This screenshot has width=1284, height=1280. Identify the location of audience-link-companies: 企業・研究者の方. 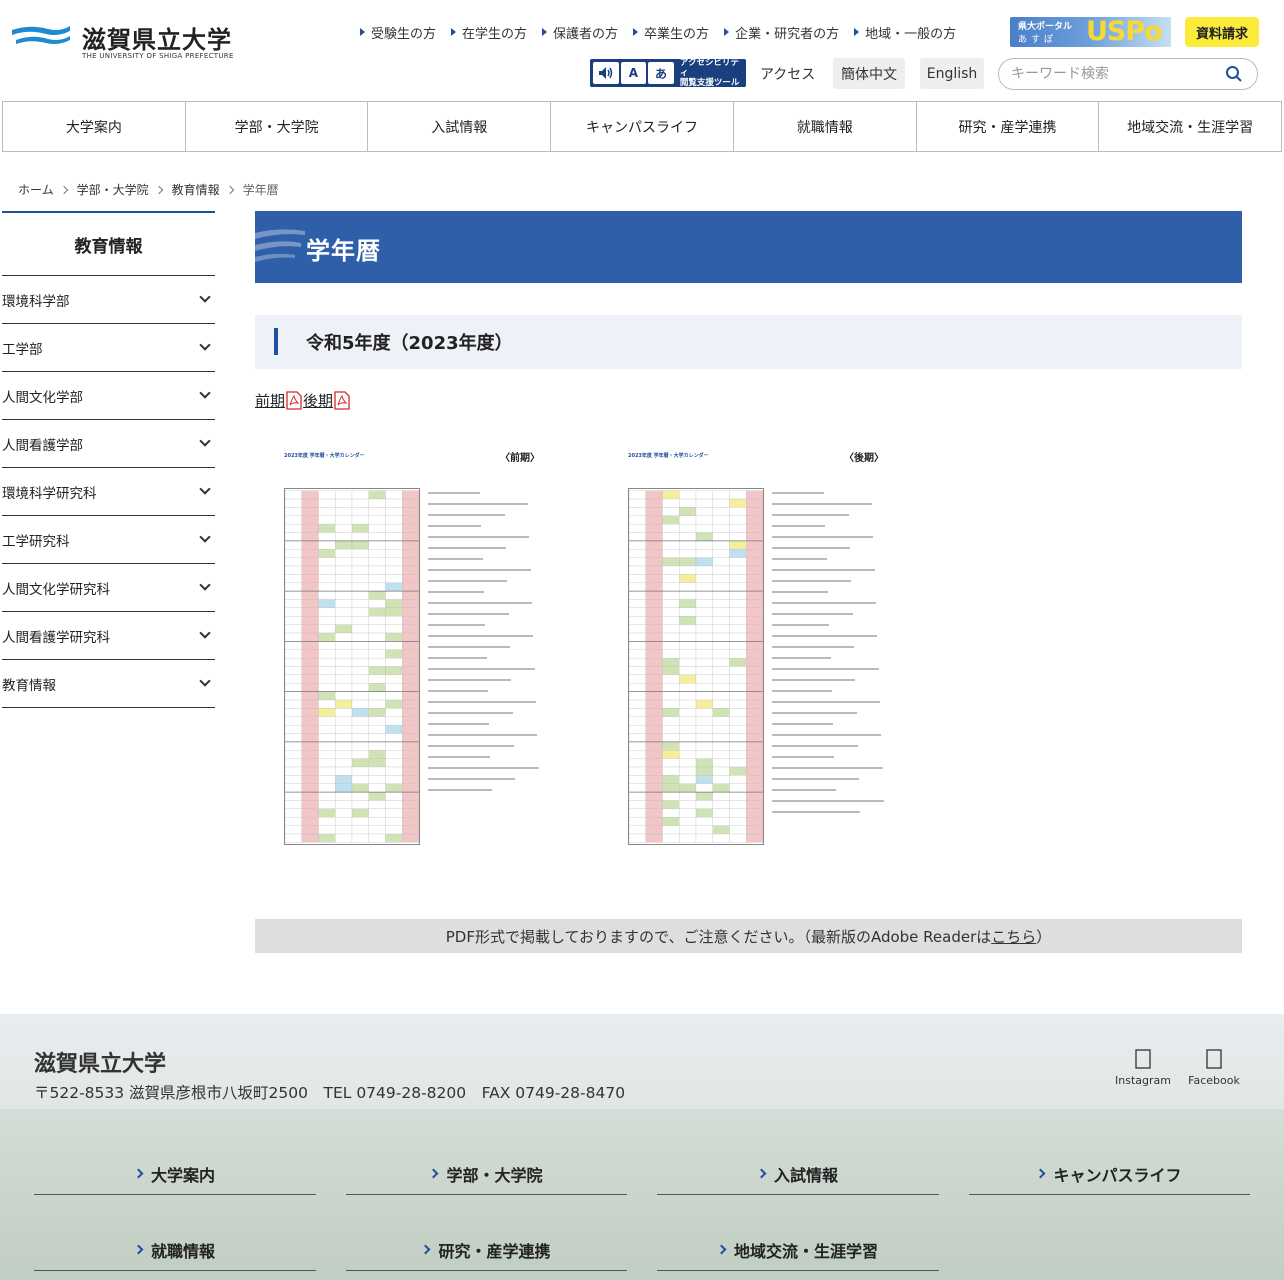
(781, 32).